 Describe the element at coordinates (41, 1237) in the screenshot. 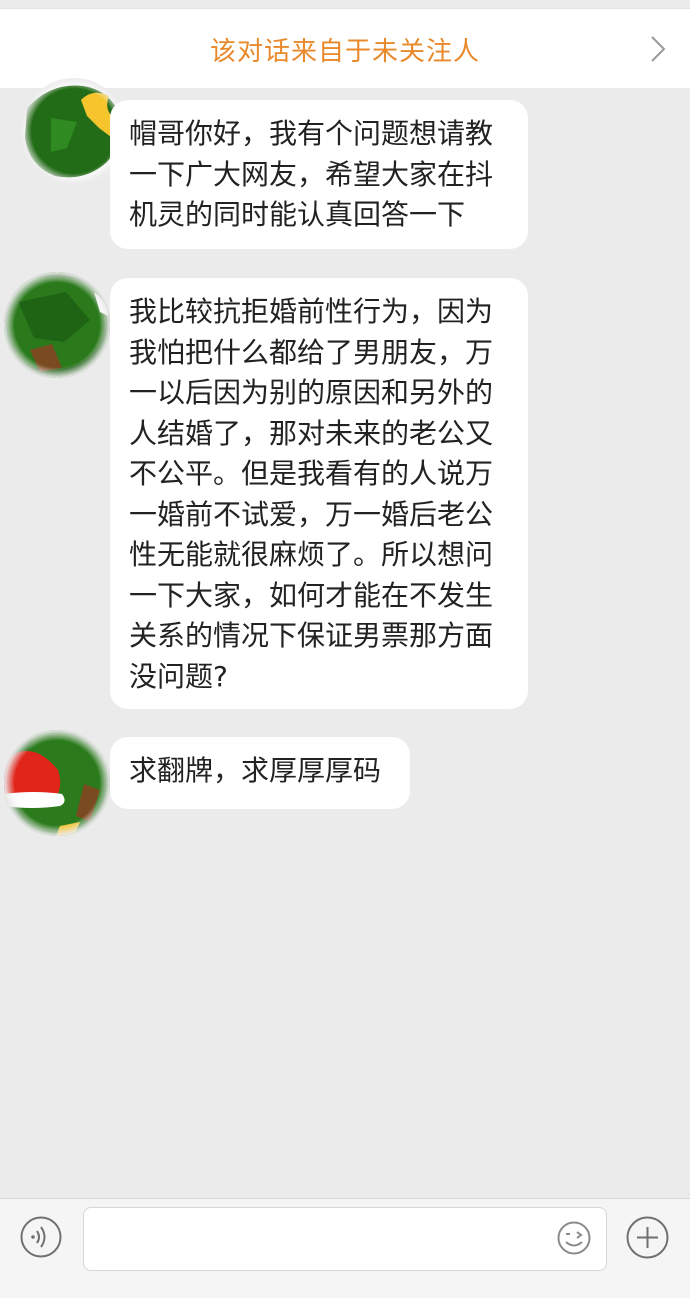

I see `voice-icon` at that location.